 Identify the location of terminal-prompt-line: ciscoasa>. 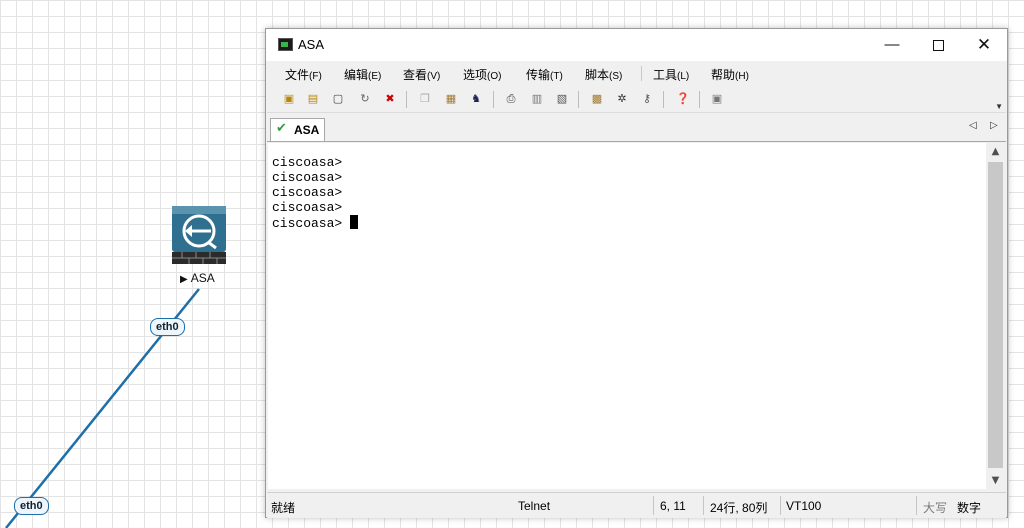
(315, 223).